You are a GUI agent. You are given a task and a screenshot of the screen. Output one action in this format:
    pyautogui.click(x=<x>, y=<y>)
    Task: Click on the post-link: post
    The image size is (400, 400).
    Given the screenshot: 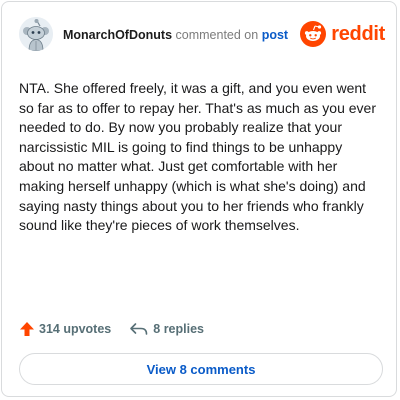 What is the action you would take?
    pyautogui.click(x=275, y=35)
    